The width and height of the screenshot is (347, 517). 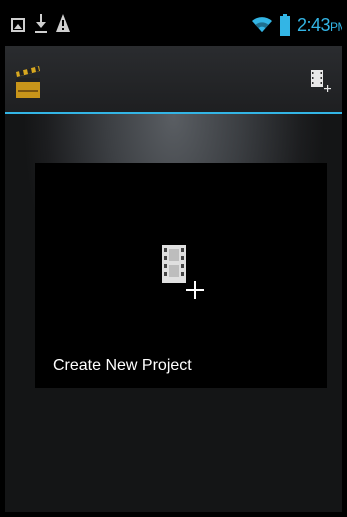 What do you see at coordinates (173, 79) in the screenshot?
I see `action-bar` at bounding box center [173, 79].